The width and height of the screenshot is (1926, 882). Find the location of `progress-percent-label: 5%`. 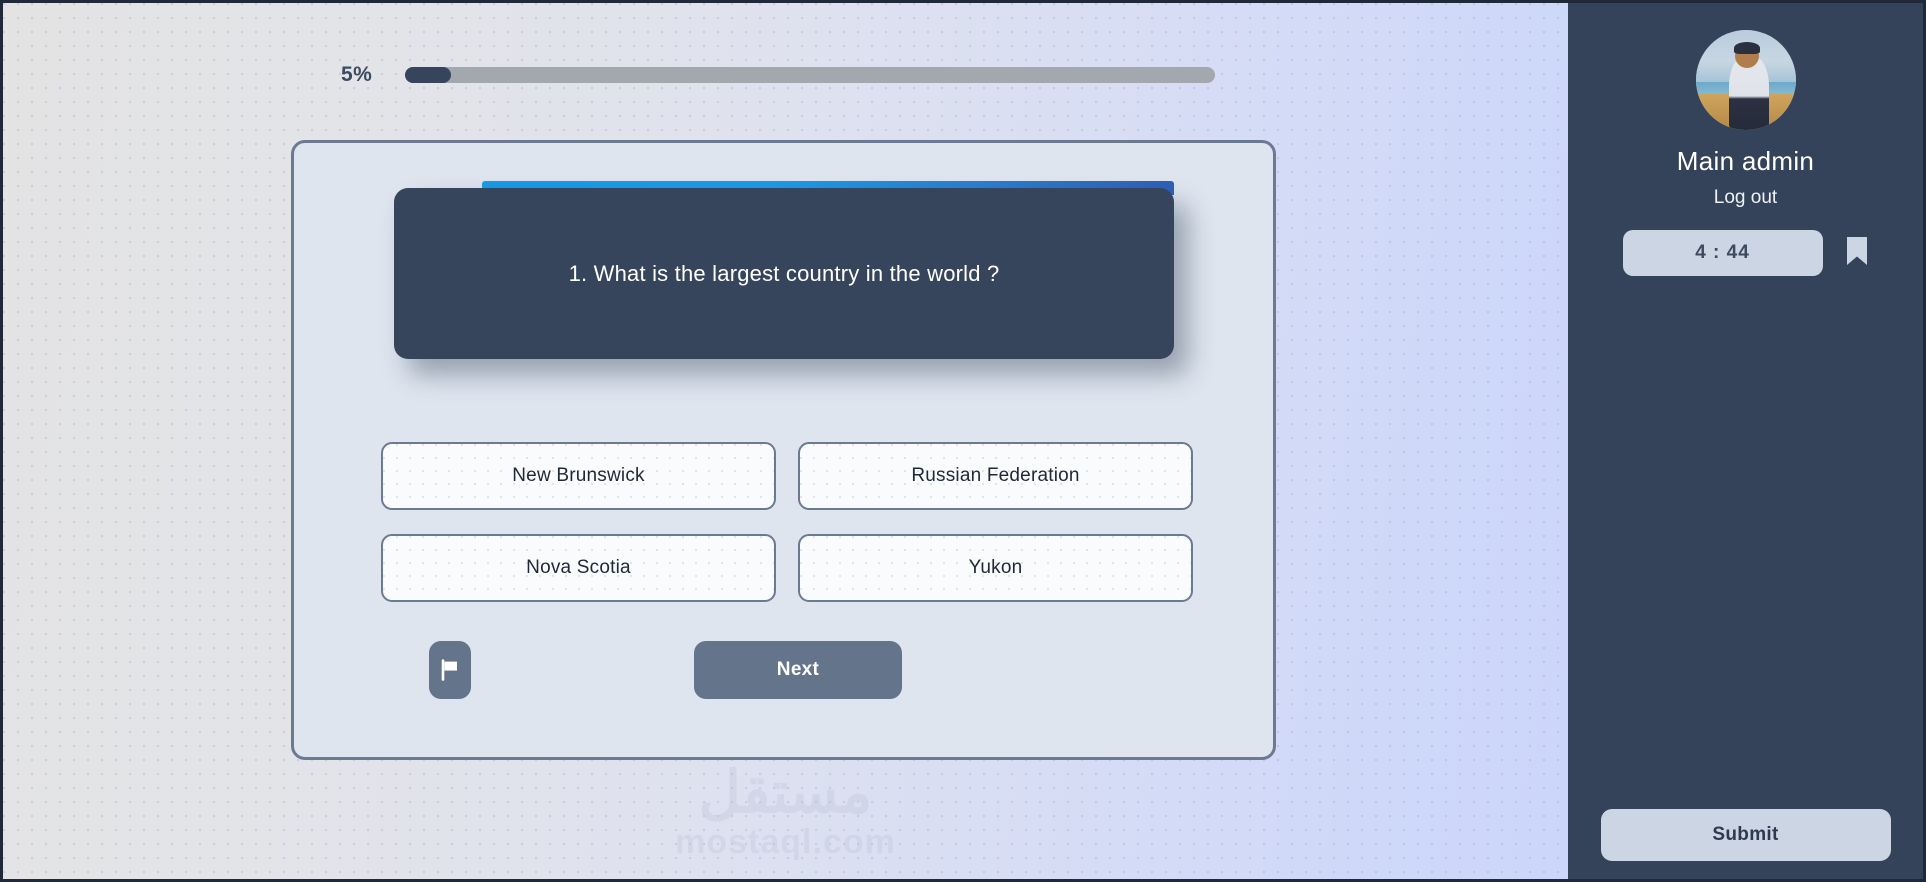

progress-percent-label: 5% is located at coordinates (357, 74).